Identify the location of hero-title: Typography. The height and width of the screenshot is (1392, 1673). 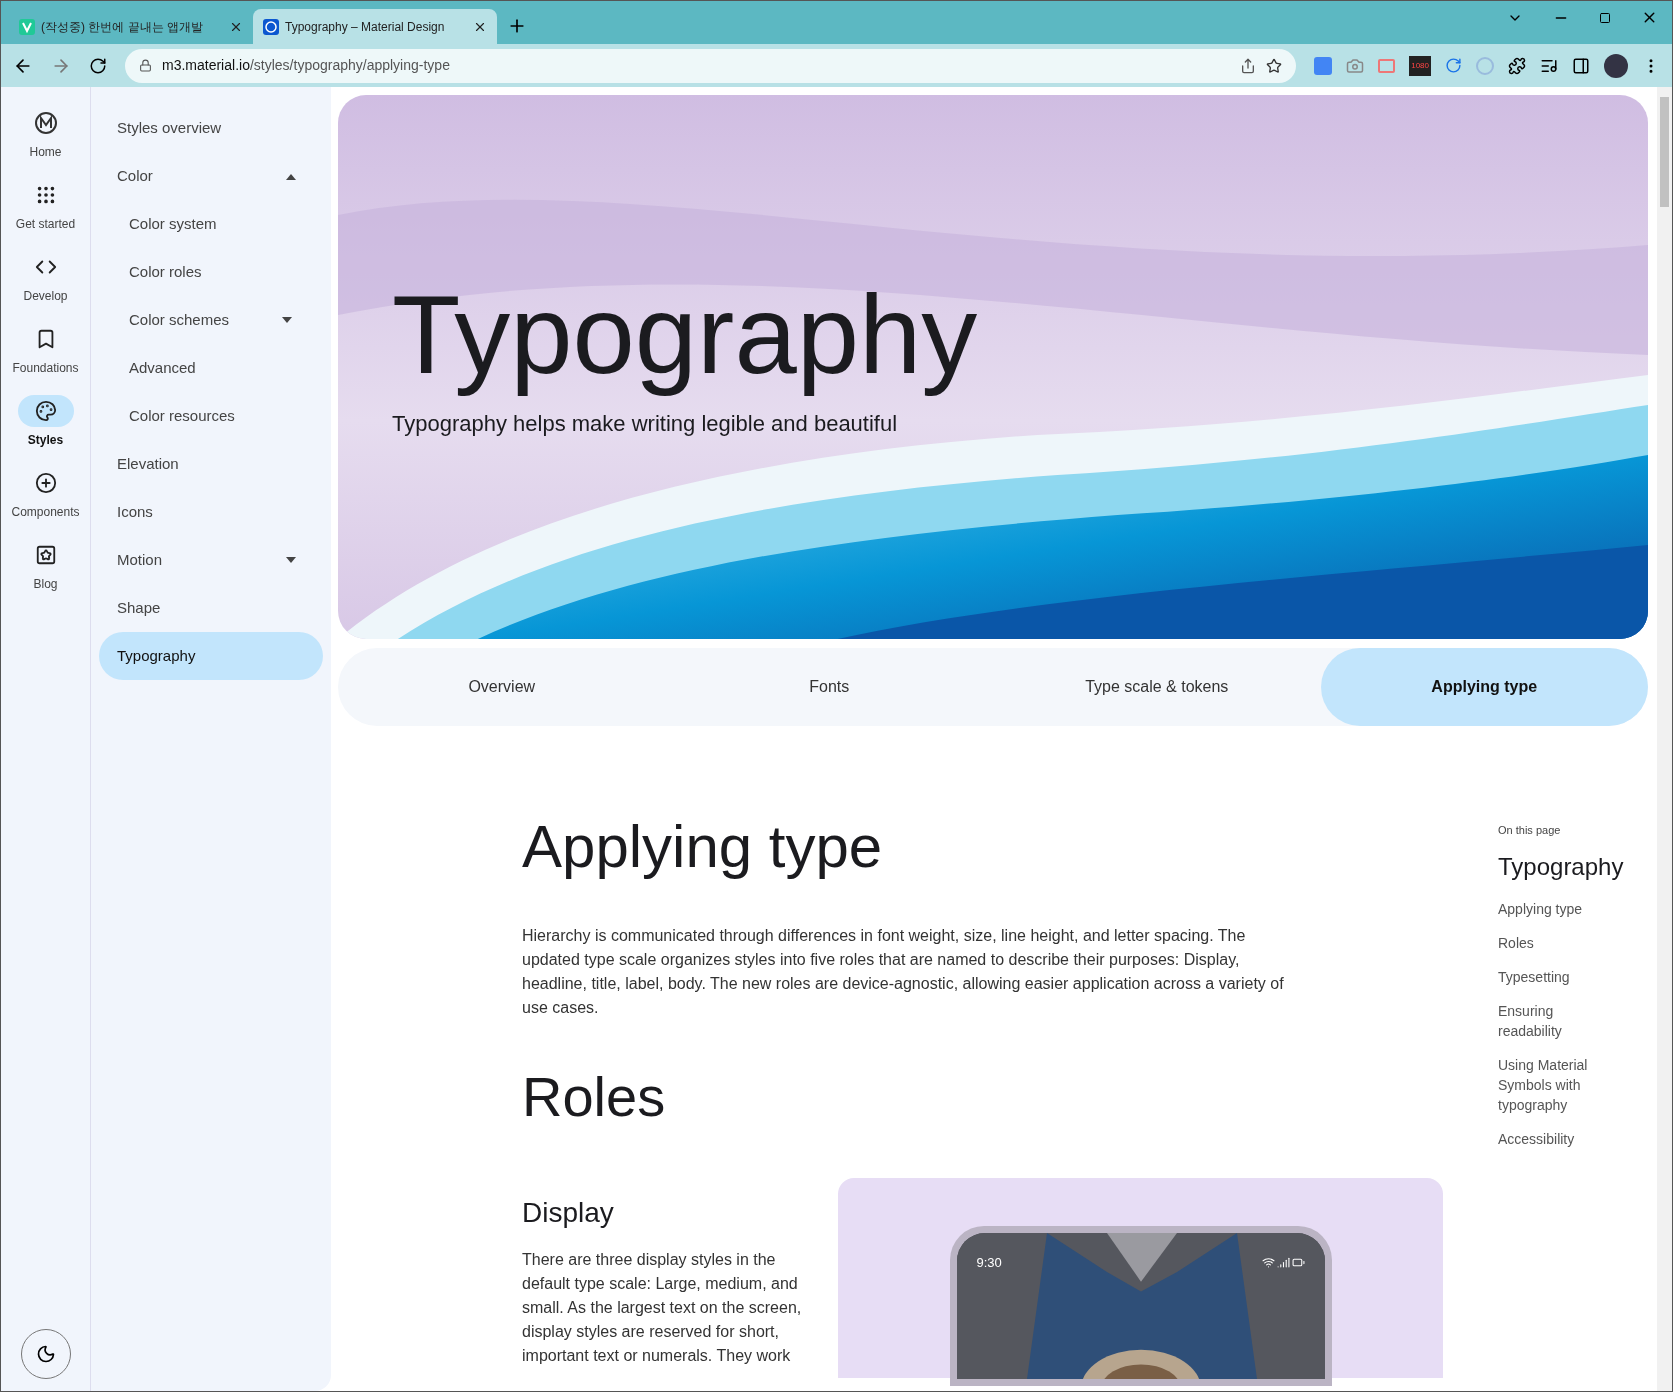
(685, 335).